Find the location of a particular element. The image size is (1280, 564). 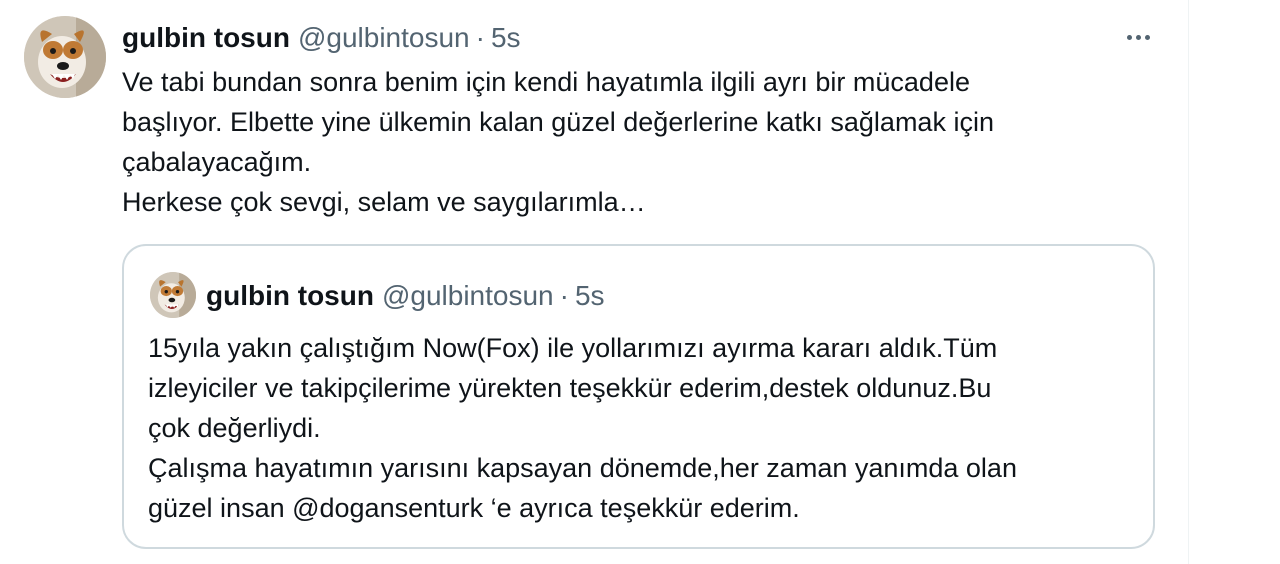

quoted-author-name: gulbin tosun is located at coordinates (290, 296).